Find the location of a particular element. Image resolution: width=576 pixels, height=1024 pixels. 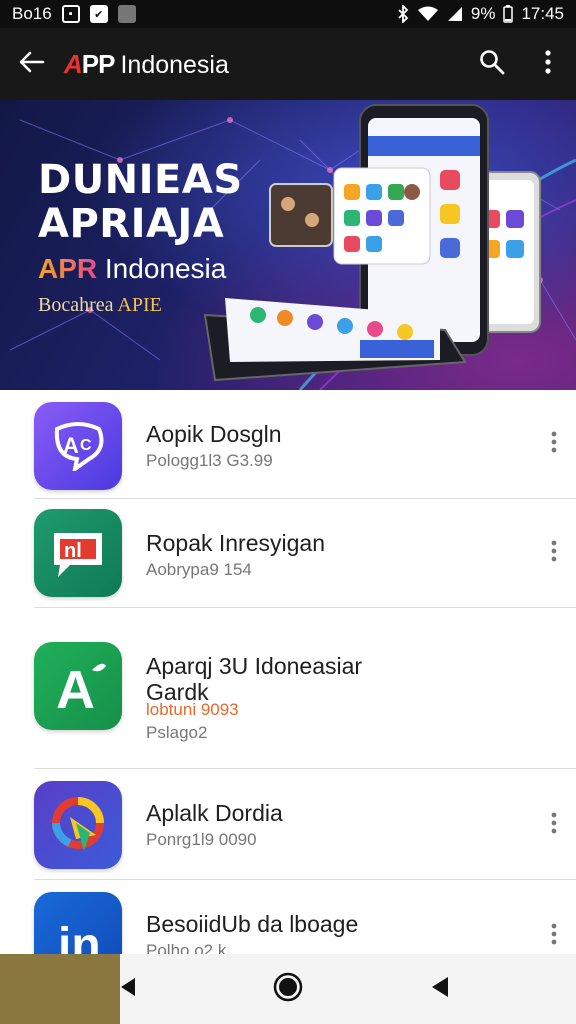

home-button is located at coordinates (288, 989).